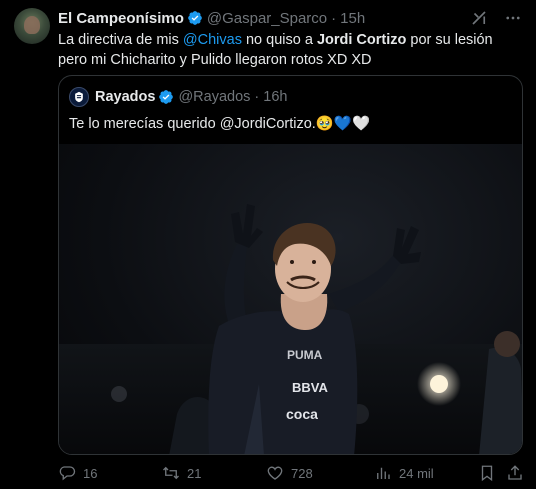 The width and height of the screenshot is (536, 489). Describe the element at coordinates (194, 473) in the screenshot. I see `retweet-count: 21` at that location.